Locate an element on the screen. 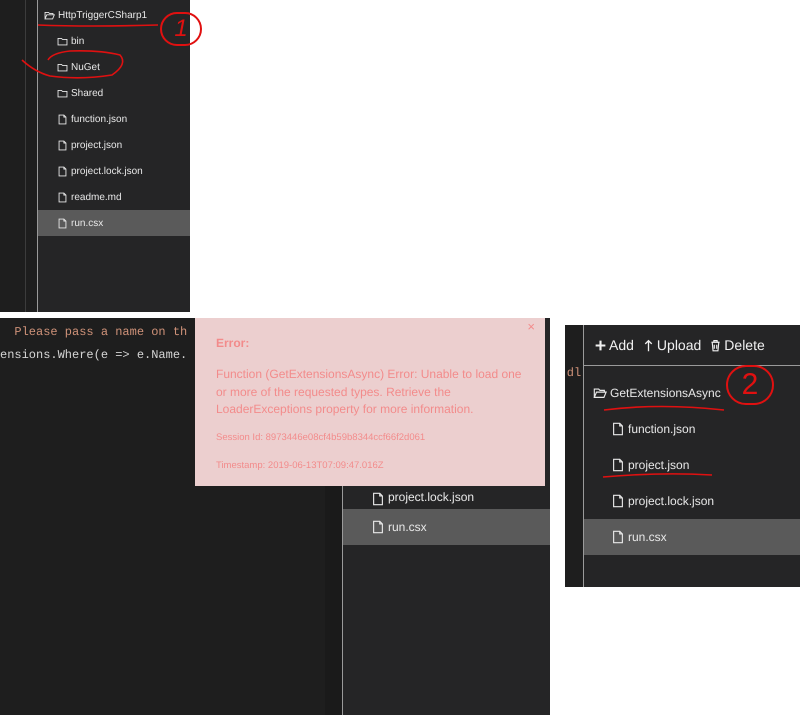 The height and width of the screenshot is (715, 808). folder-item: GetExtensionsAsync is located at coordinates (654, 393).